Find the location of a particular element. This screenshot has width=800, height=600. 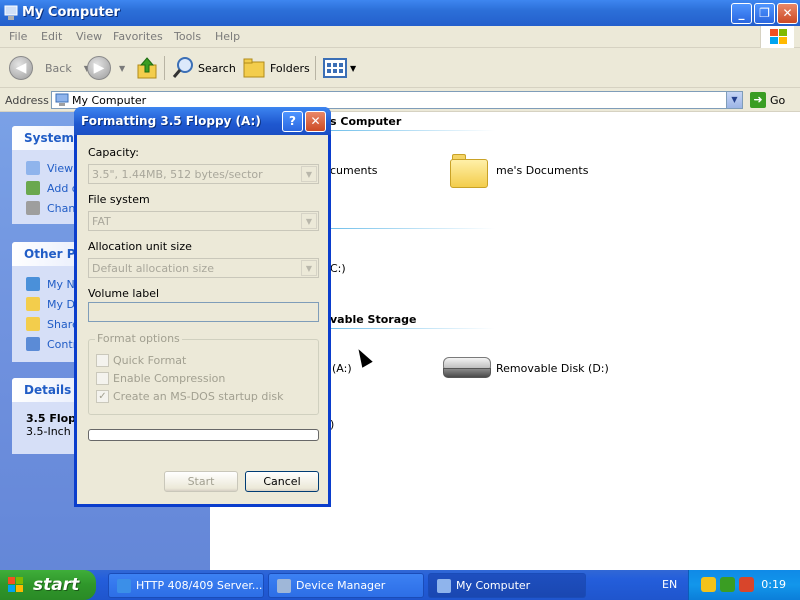

maximize-button: ❐ is located at coordinates (764, 13).